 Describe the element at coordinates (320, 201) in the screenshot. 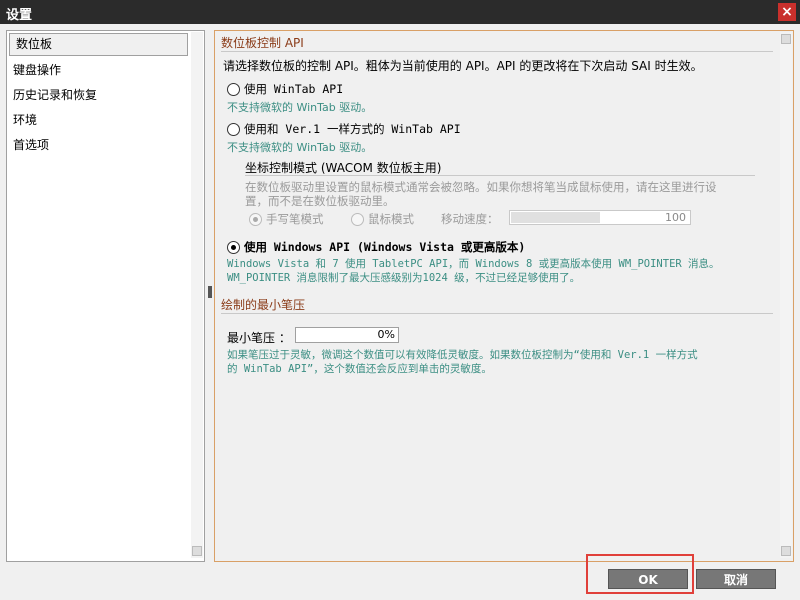

I see `coord-mode-desc-2: 置，而不是在数位板驱动里。` at that location.